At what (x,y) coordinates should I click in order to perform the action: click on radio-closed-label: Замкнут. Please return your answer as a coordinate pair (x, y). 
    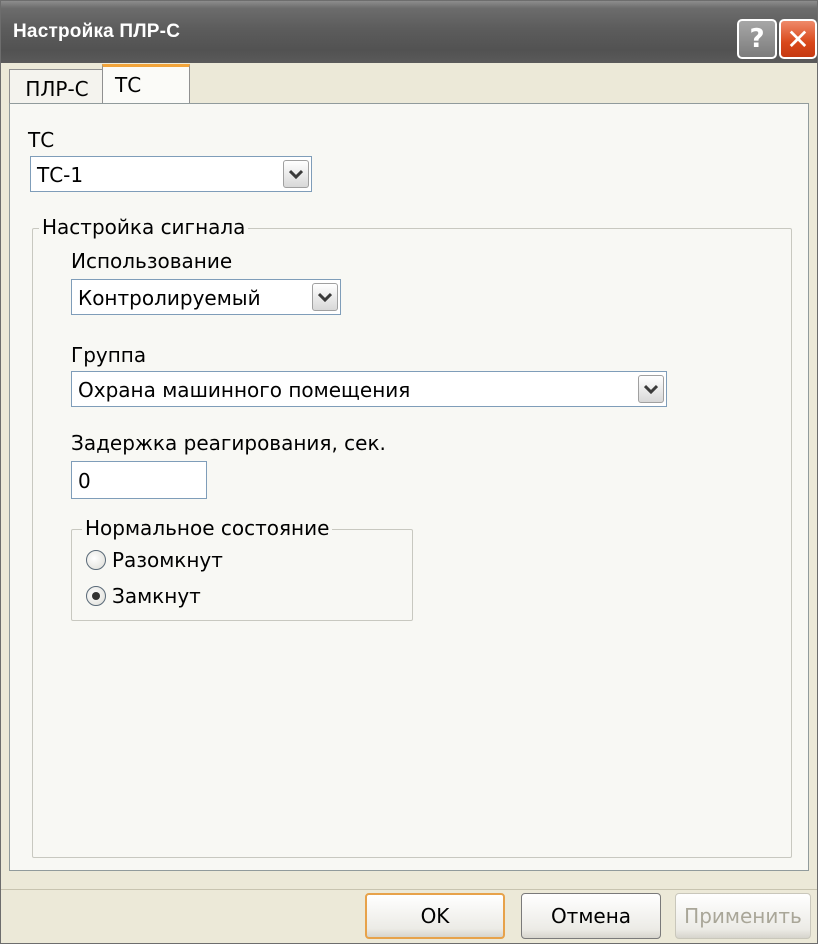
    Looking at the image, I should click on (156, 596).